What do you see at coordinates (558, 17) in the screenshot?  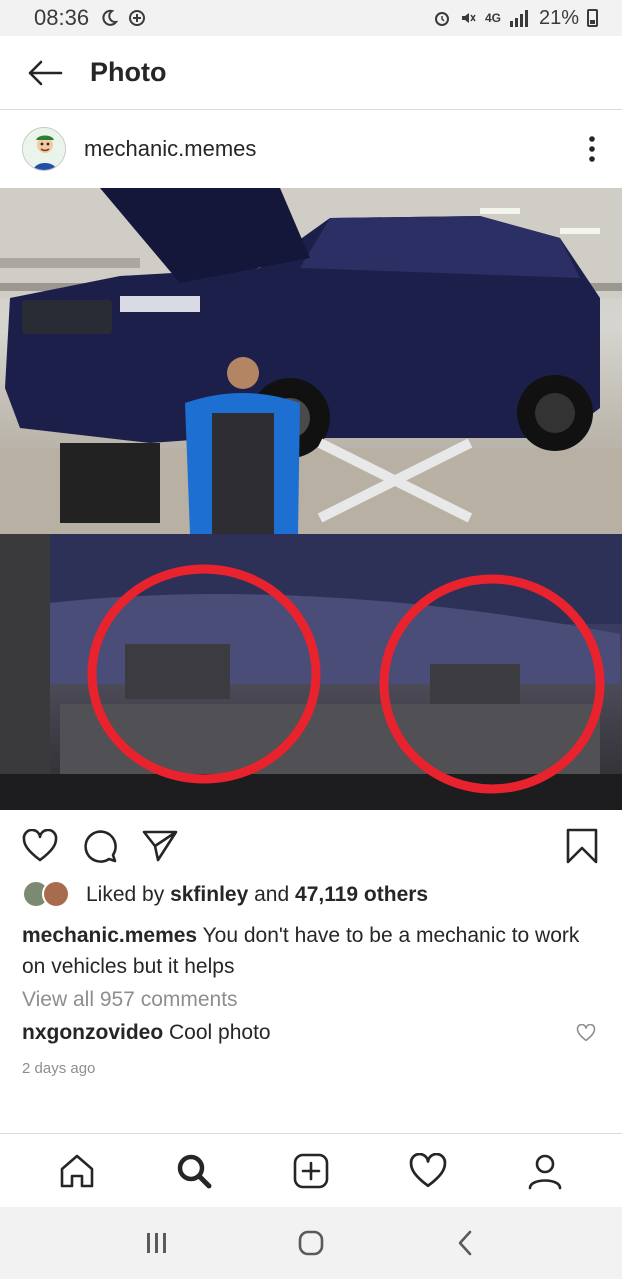 I see `battery-percent: 21%` at bounding box center [558, 17].